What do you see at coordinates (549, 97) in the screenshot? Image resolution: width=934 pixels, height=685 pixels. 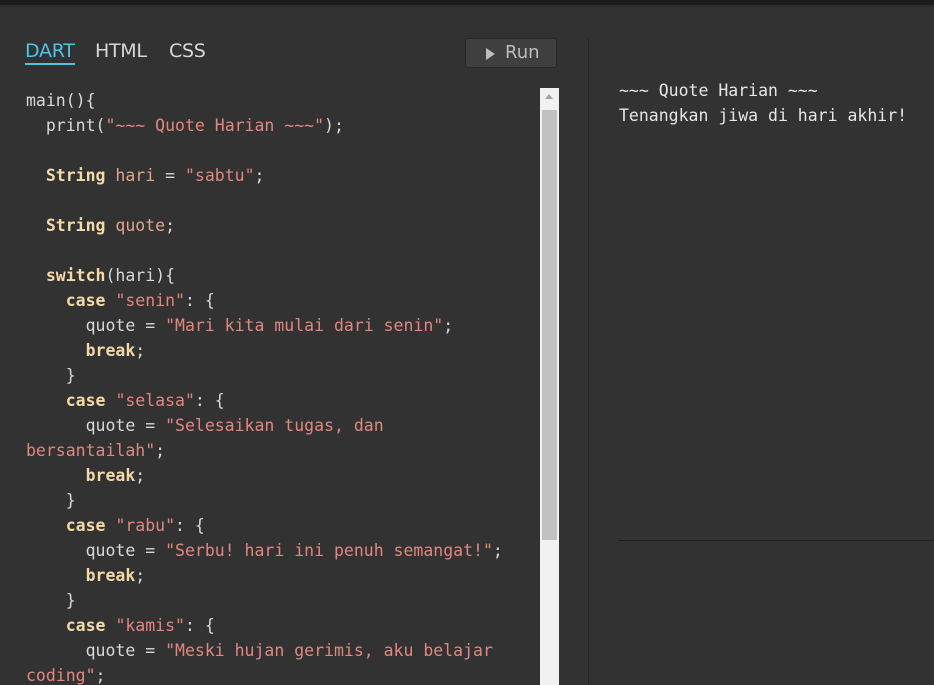 I see `scroll-up-arrow-icon` at bounding box center [549, 97].